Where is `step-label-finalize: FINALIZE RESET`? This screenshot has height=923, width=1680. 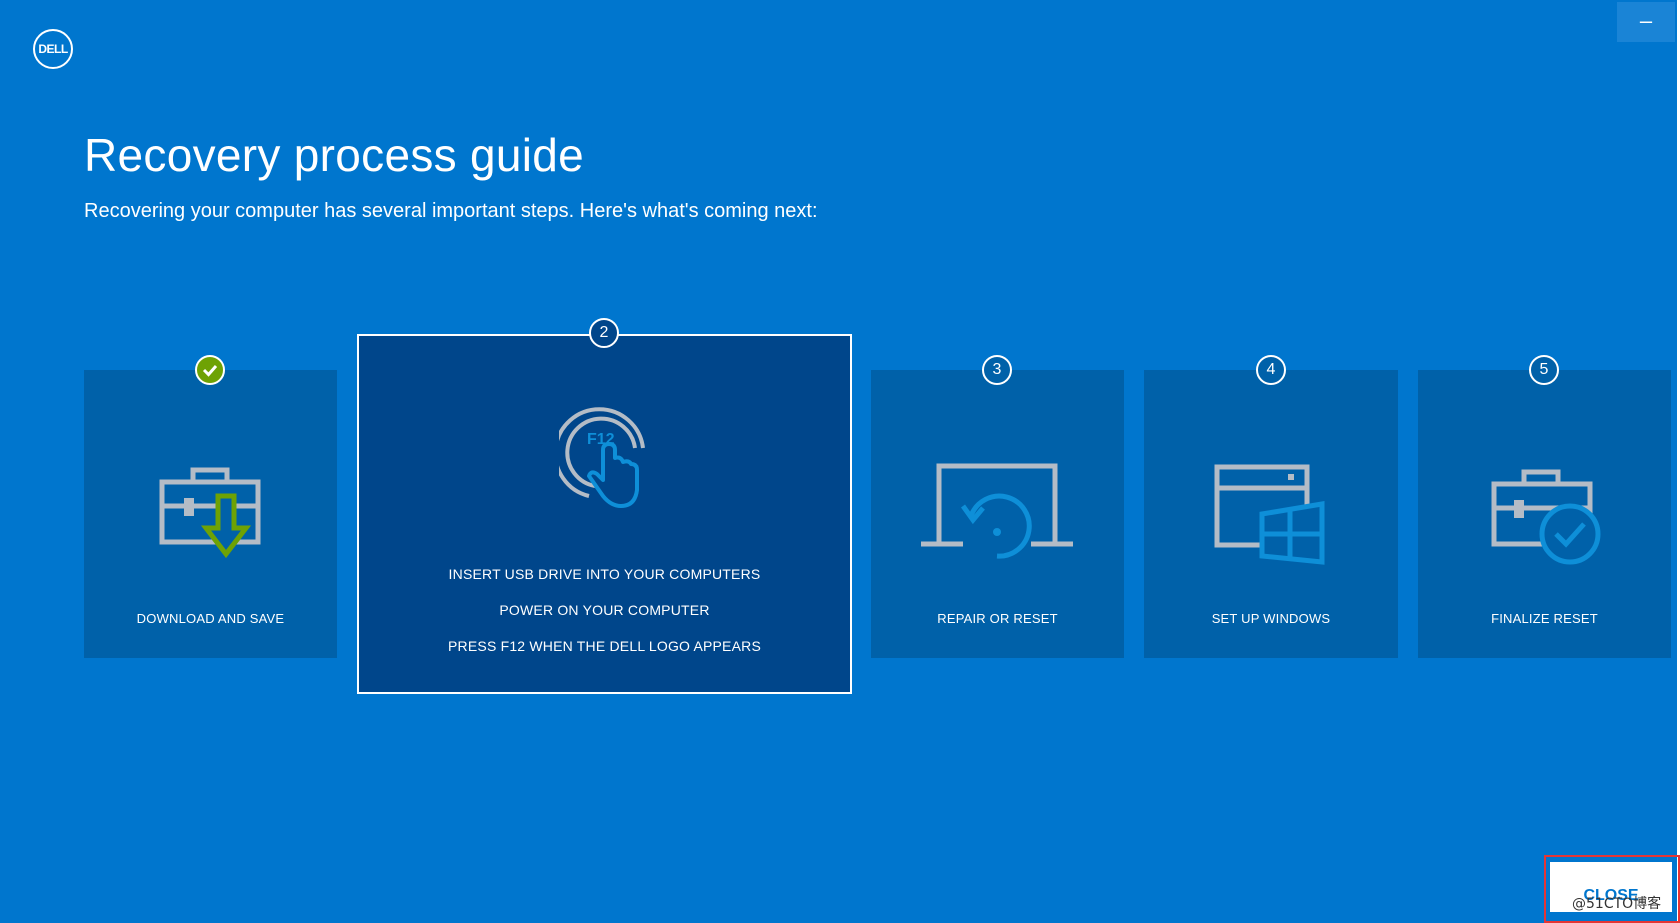
step-label-finalize: FINALIZE RESET is located at coordinates (1544, 618).